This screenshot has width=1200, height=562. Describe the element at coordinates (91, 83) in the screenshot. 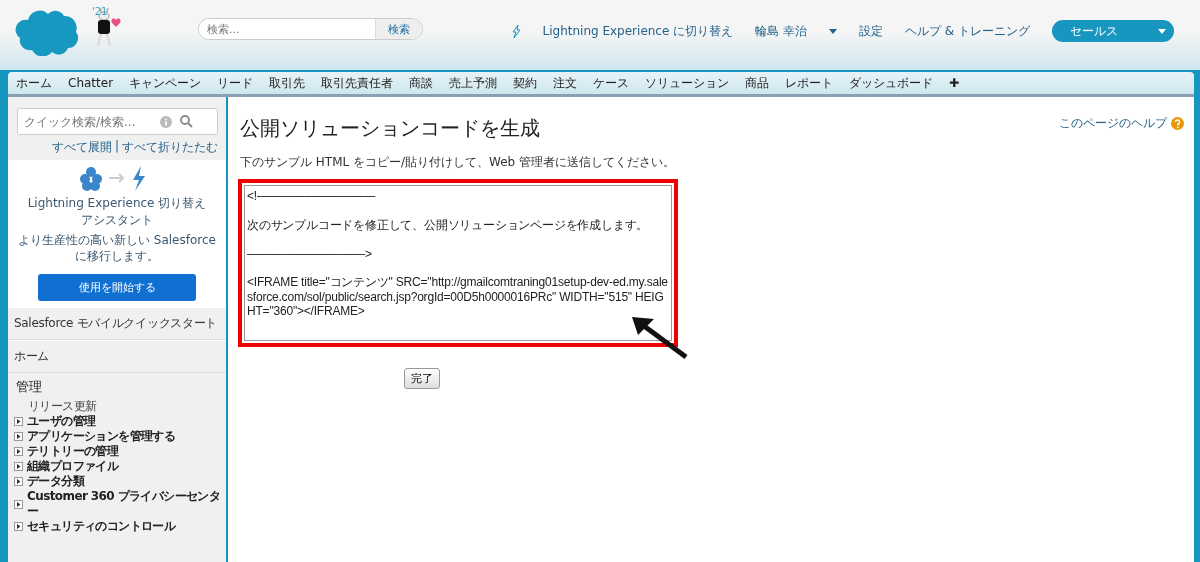

I see `nav-tab: Chatter` at that location.